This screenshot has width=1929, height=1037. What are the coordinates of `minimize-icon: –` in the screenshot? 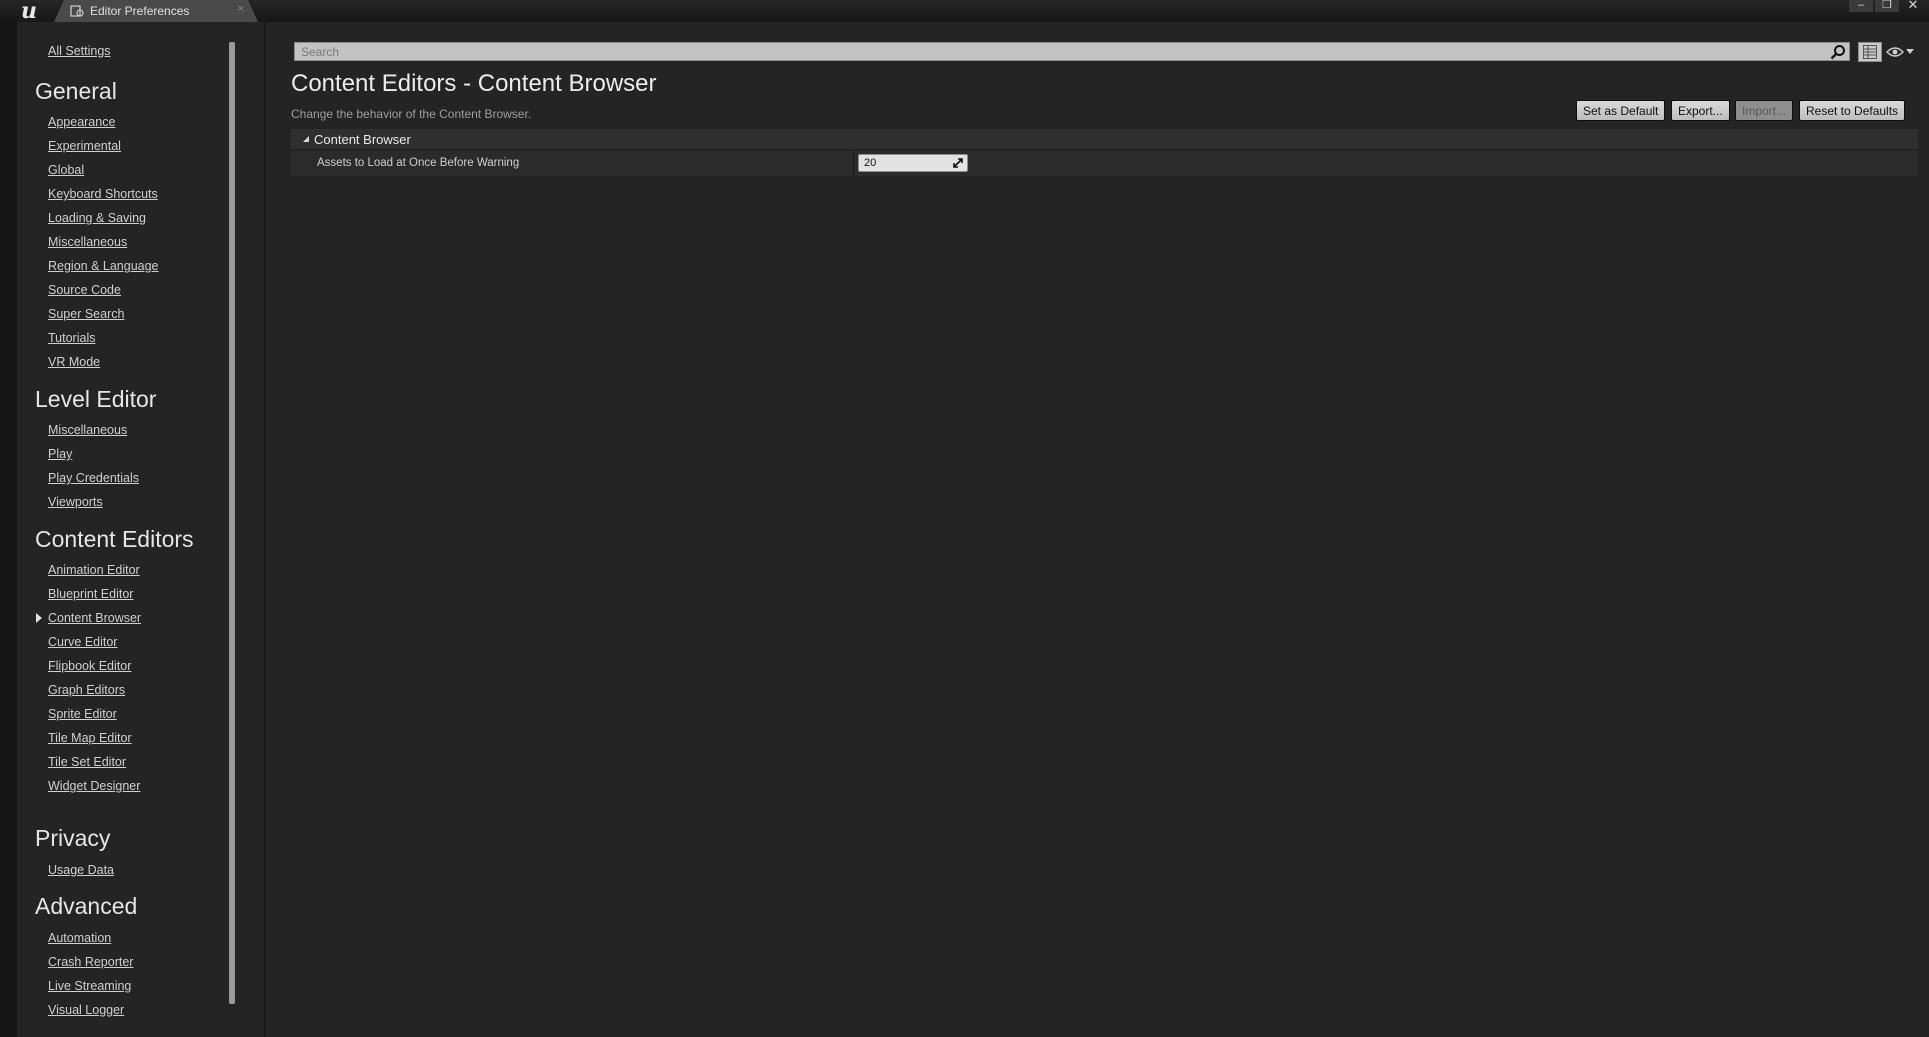 It's located at (1861, 6).